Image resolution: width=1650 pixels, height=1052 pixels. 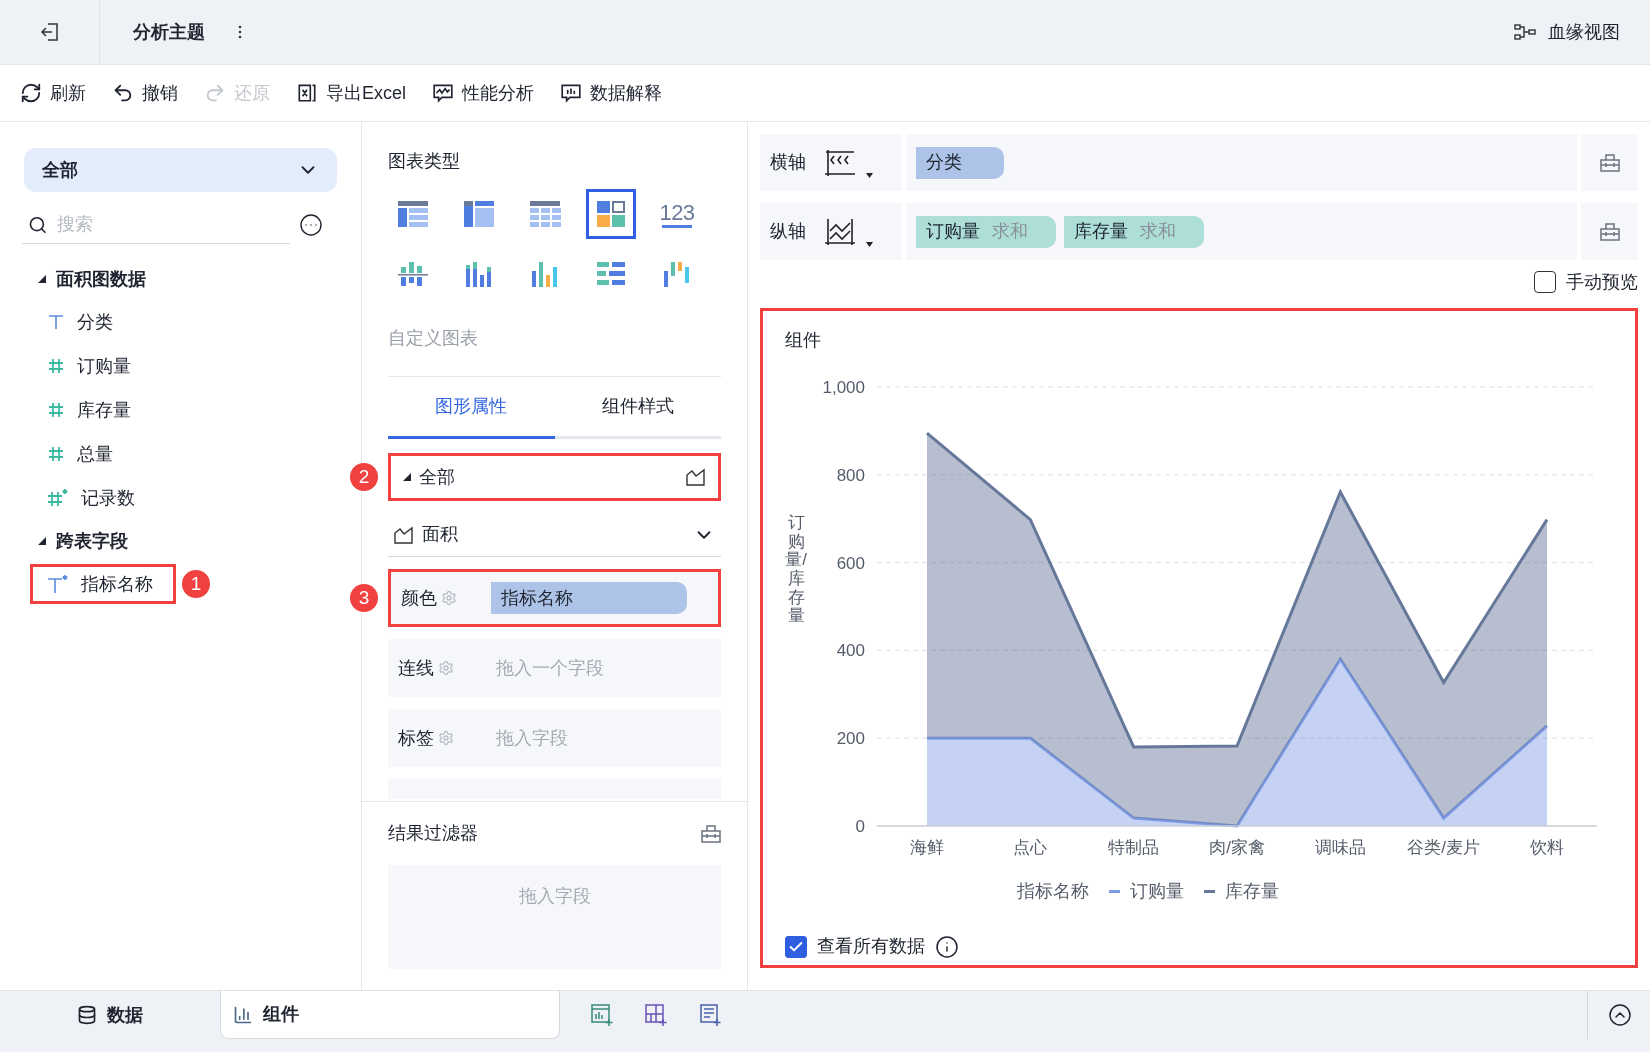 I want to click on pivot-table-icon, so click(x=479, y=214).